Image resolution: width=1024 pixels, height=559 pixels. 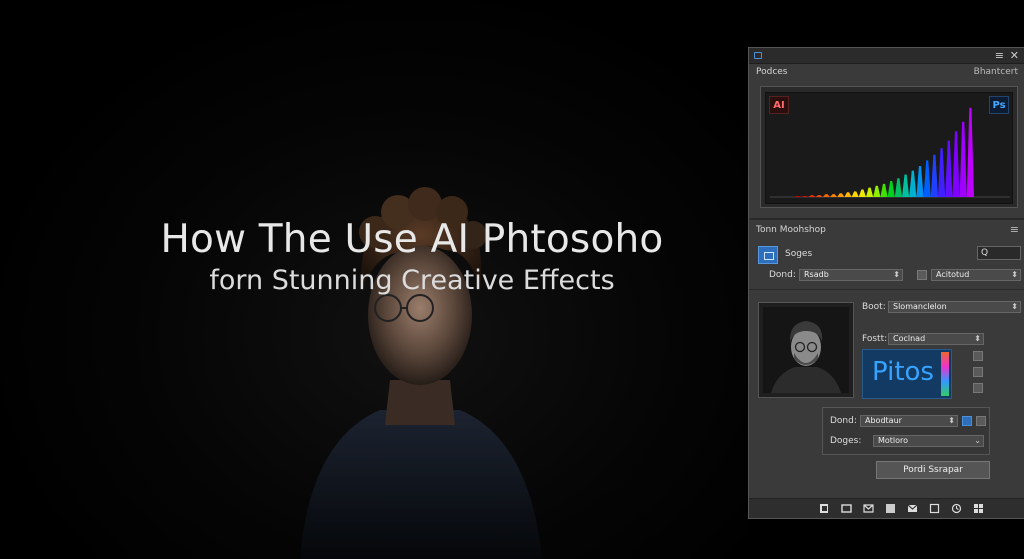 What do you see at coordinates (909, 338) in the screenshot?
I see `row3-field-value: Coclnad` at bounding box center [909, 338].